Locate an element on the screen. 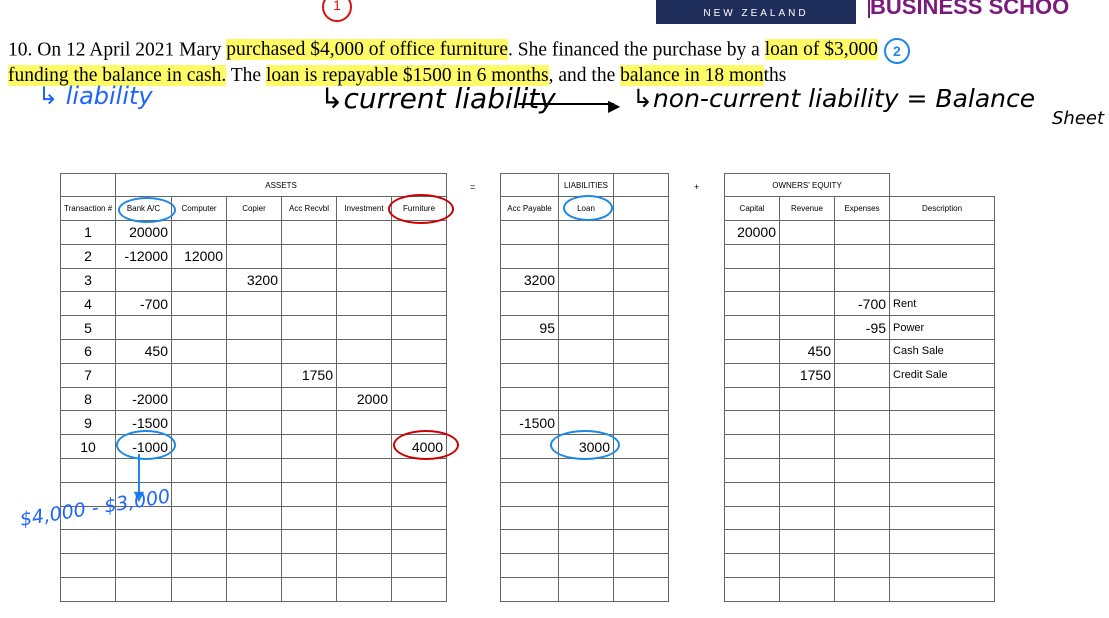 This screenshot has width=1109, height=618. table-row: 3 3200 is located at coordinates (254, 280).